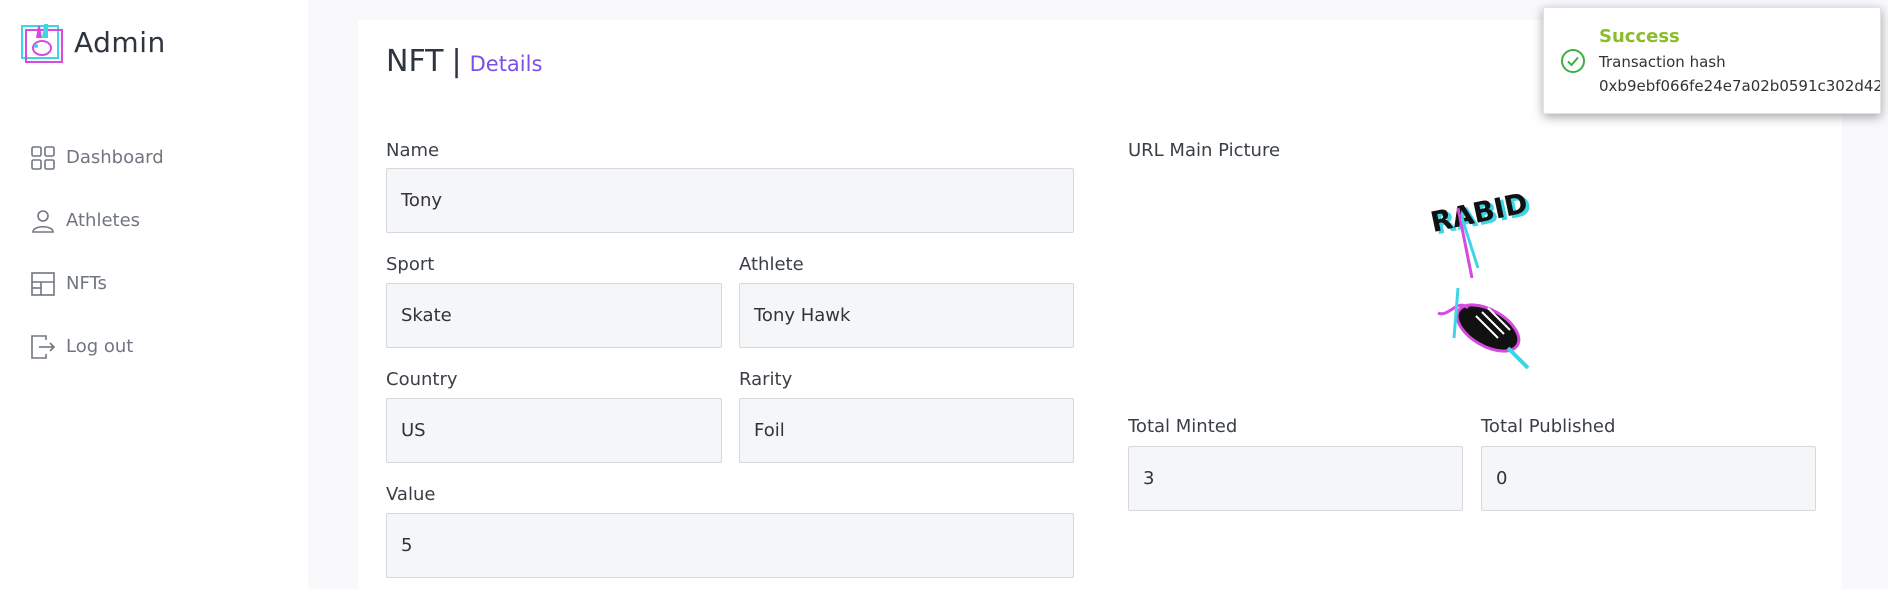  What do you see at coordinates (415, 61) in the screenshot?
I see `page-title: NFT` at bounding box center [415, 61].